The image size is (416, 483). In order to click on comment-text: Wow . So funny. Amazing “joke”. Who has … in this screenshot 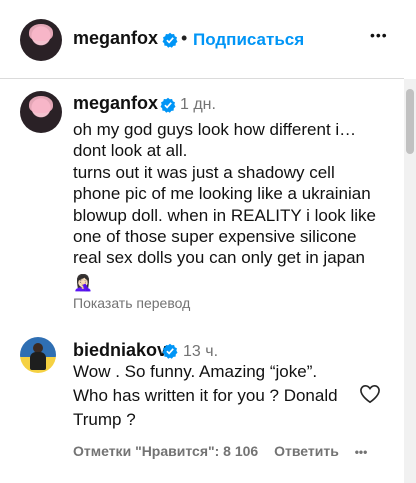, I will do `click(205, 395)`.